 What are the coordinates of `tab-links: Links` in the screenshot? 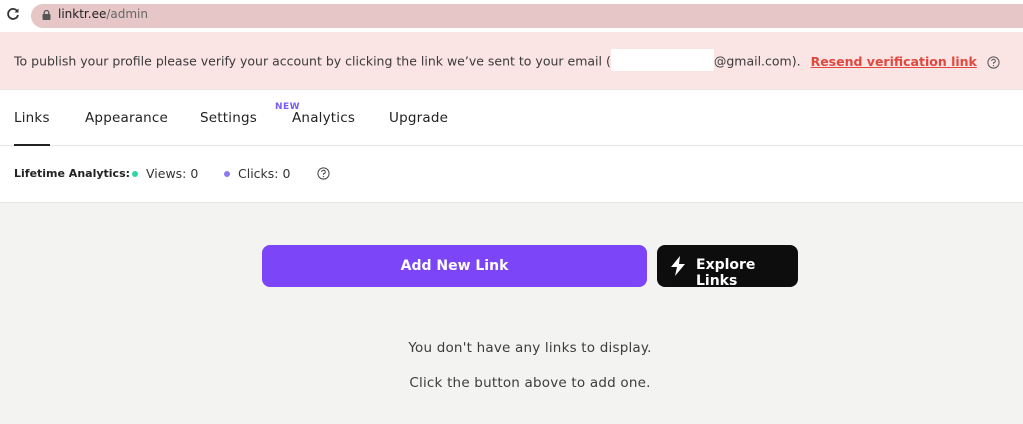 It's located at (32, 128).